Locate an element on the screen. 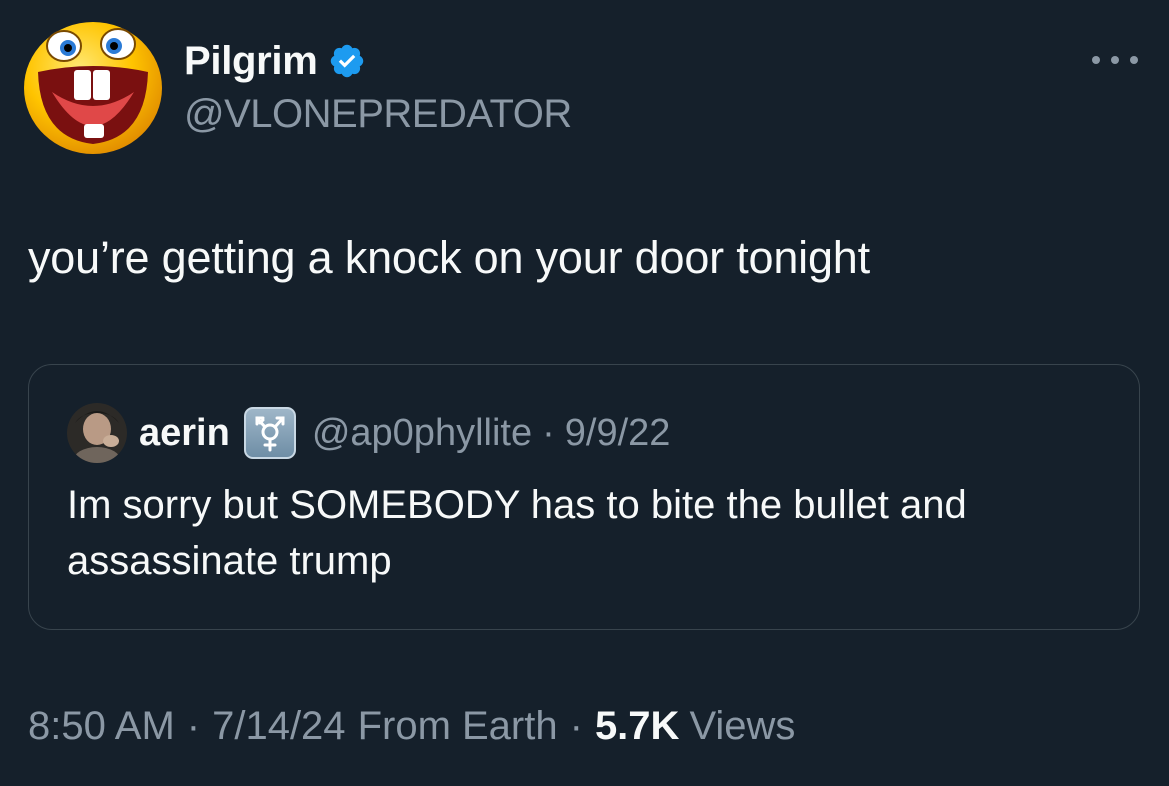  author-info: Pilgrim @VLONEPREDATOR is located at coordinates (378, 87).